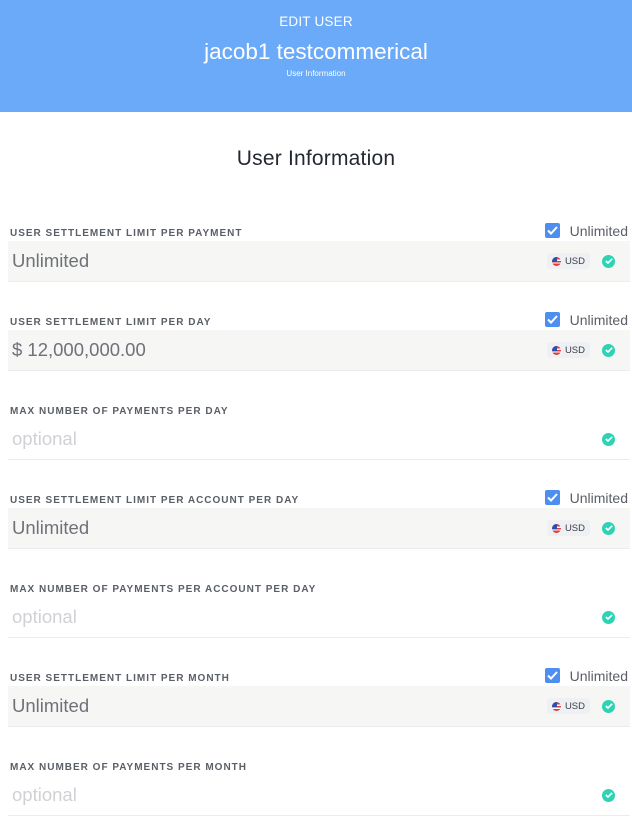 This screenshot has height=835, width=632. Describe the element at coordinates (119, 411) in the screenshot. I see `field-label: MAX NUMBER OF PAYMENTS PER DAY` at that location.